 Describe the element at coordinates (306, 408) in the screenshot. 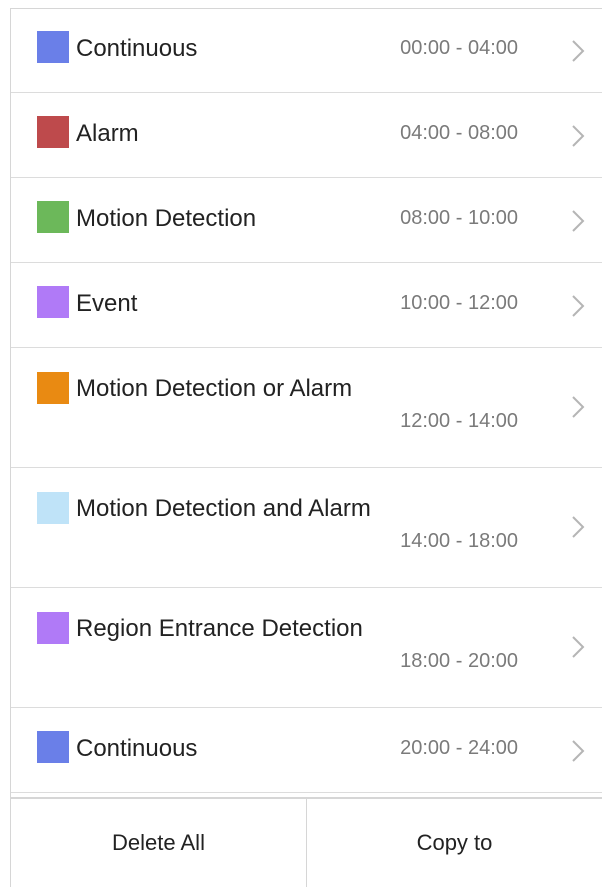

I see `schedule-item-motion-or-alarm: Motion Detection or Alarm 12:00 - 14:00` at that location.